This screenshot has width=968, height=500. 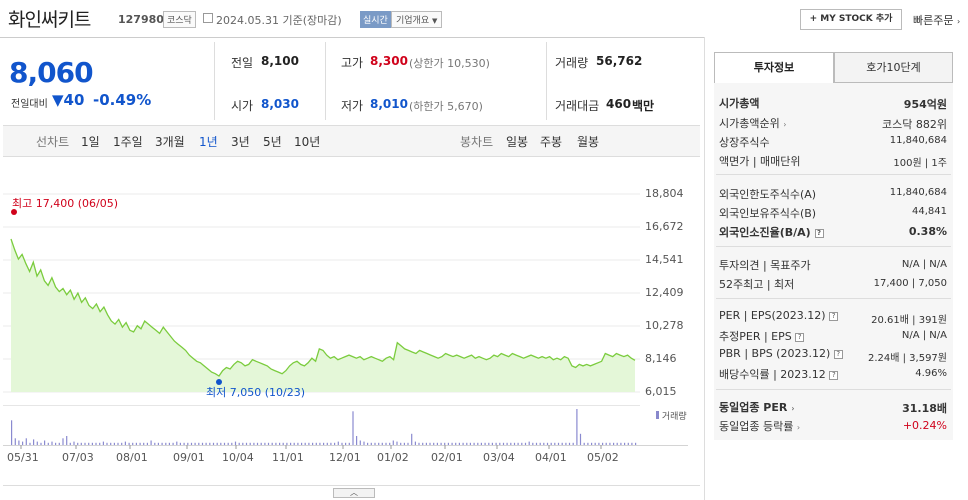 What do you see at coordinates (756, 426) in the screenshot?
I see `sector-change-label: 동일업종 등락률` at bounding box center [756, 426].